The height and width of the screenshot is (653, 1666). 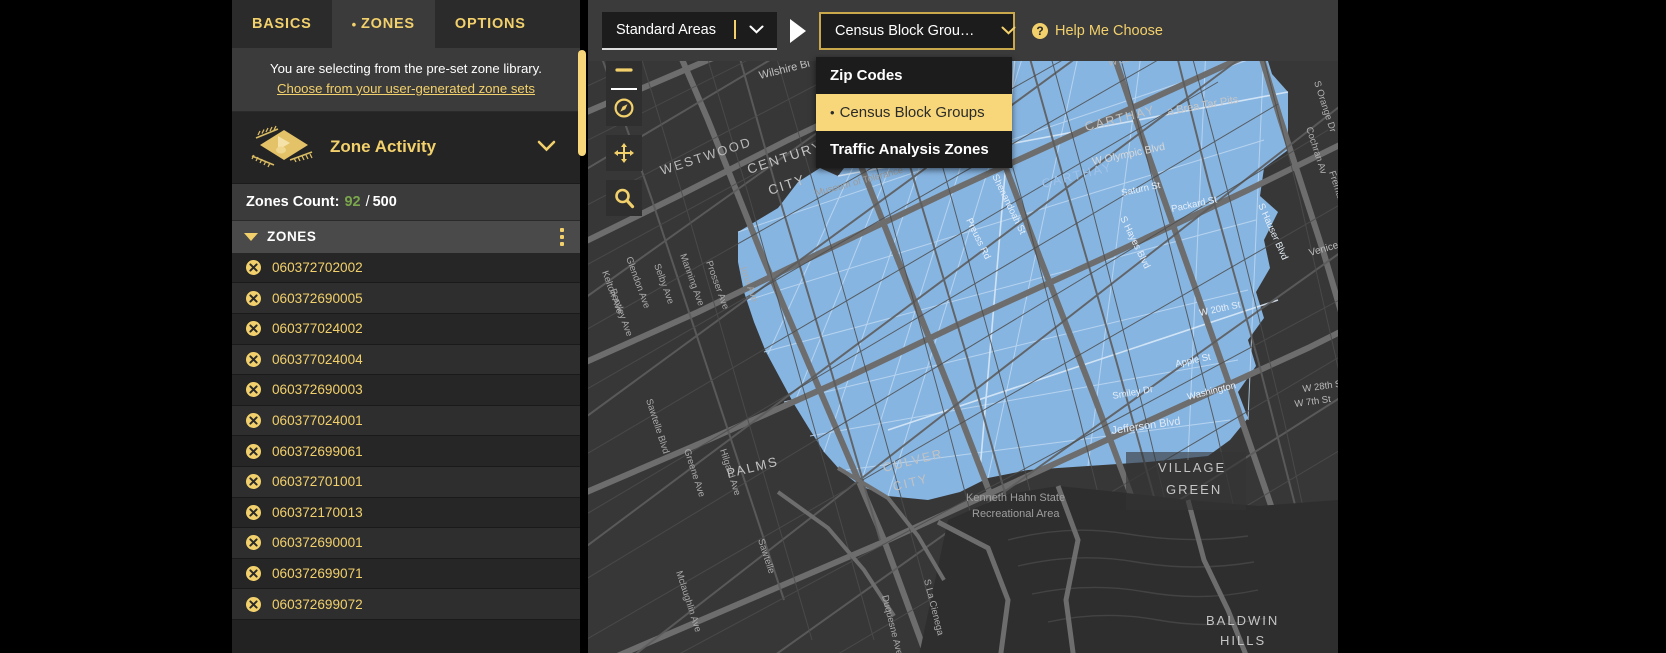 What do you see at coordinates (406, 513) in the screenshot?
I see `zone-row: 060372170013` at bounding box center [406, 513].